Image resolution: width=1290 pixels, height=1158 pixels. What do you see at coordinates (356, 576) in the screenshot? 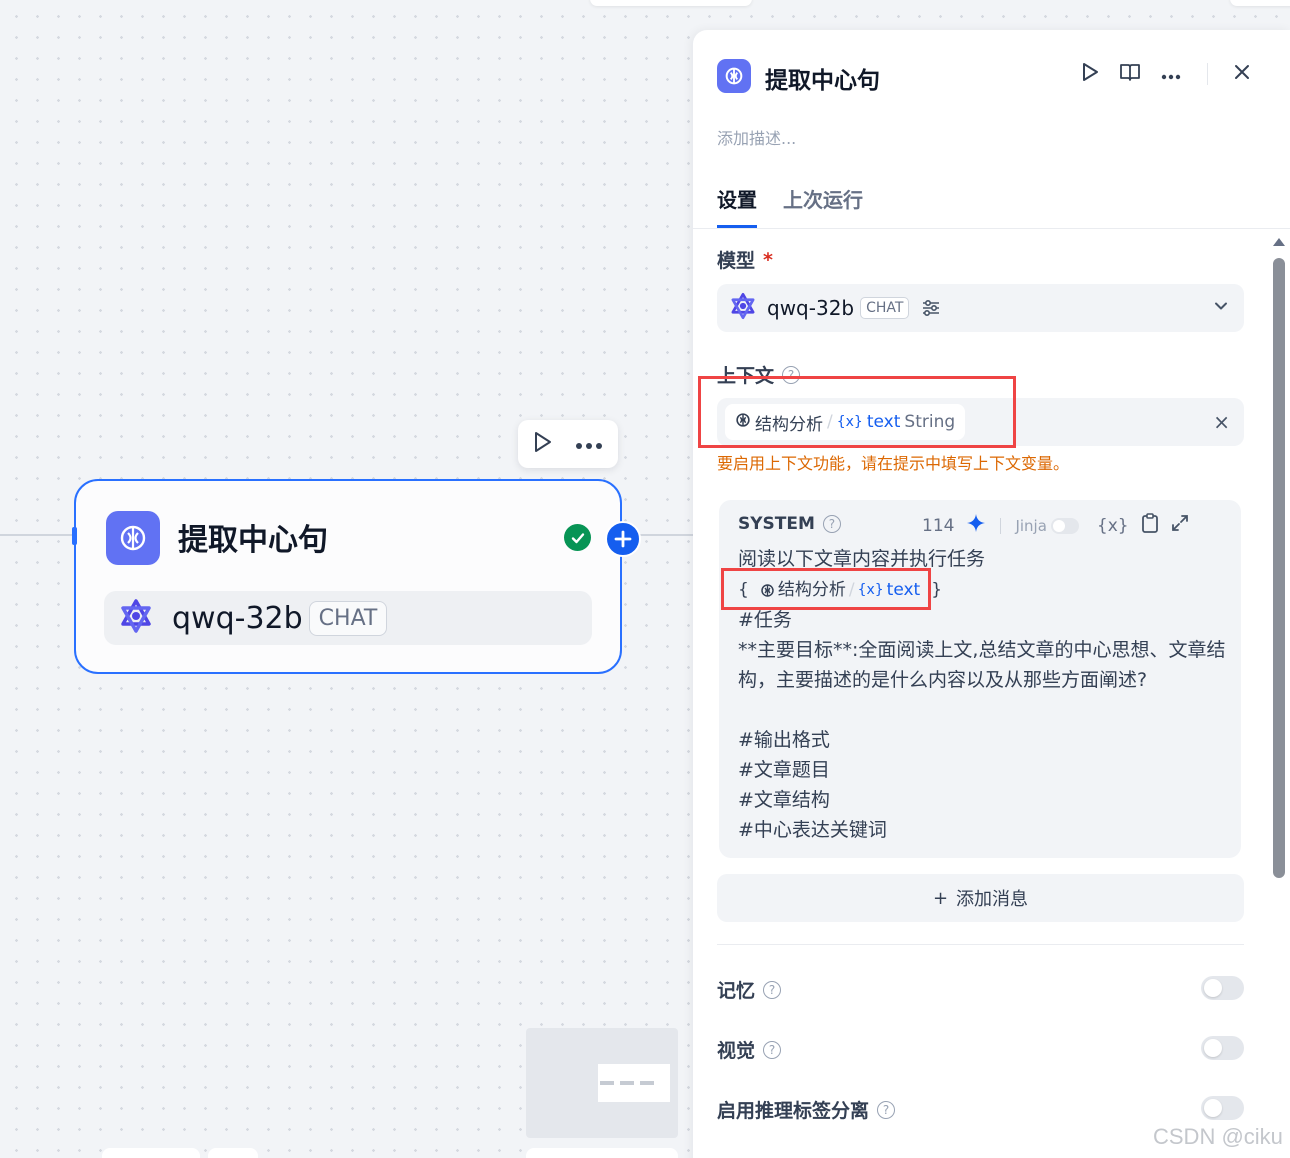
I see `llm-node: 提取中心句 qwq-32b CHAT` at bounding box center [356, 576].